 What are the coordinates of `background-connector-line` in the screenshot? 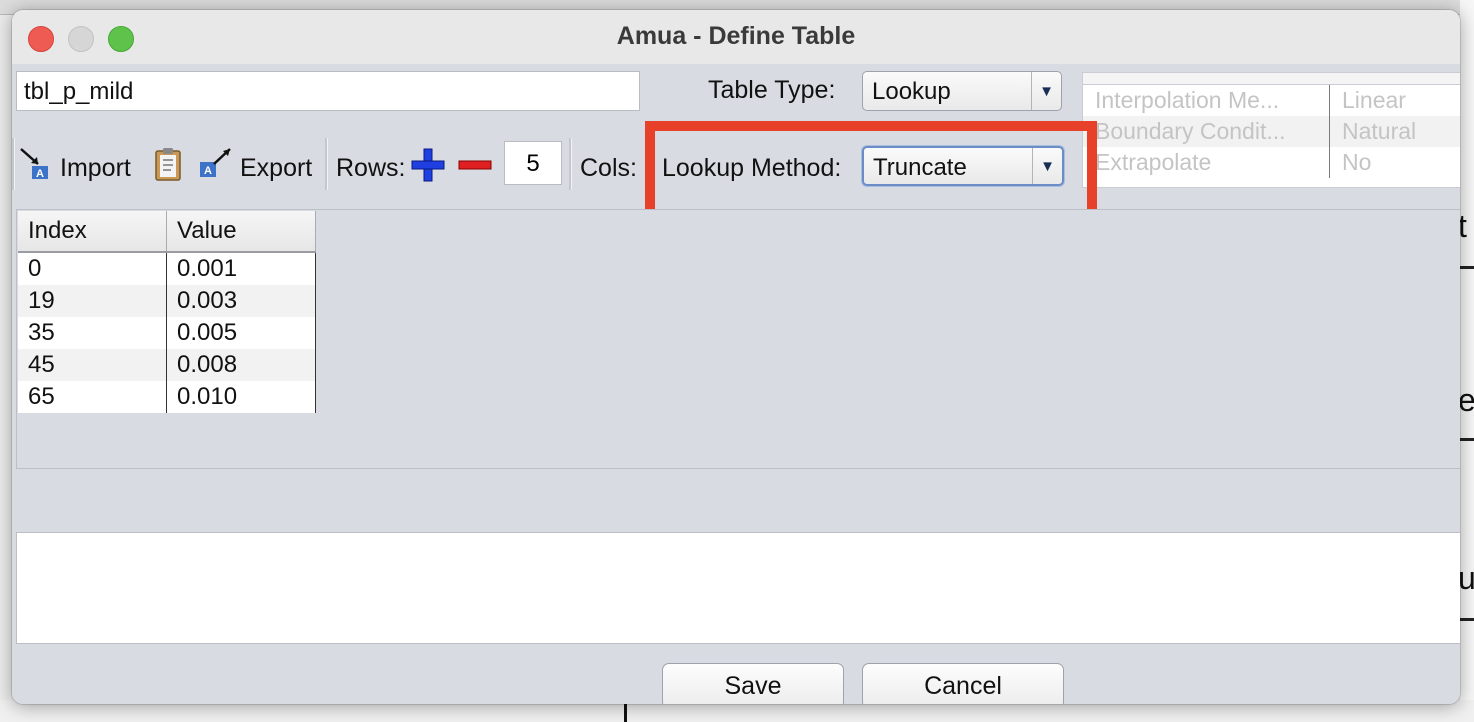 It's located at (625, 712).